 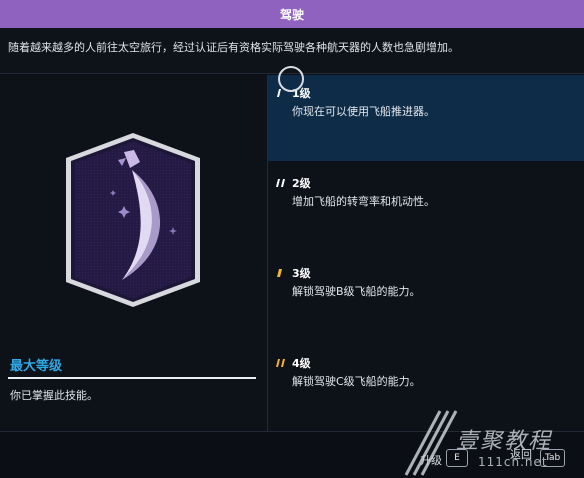 I want to click on level-name: 3级, so click(x=301, y=273).